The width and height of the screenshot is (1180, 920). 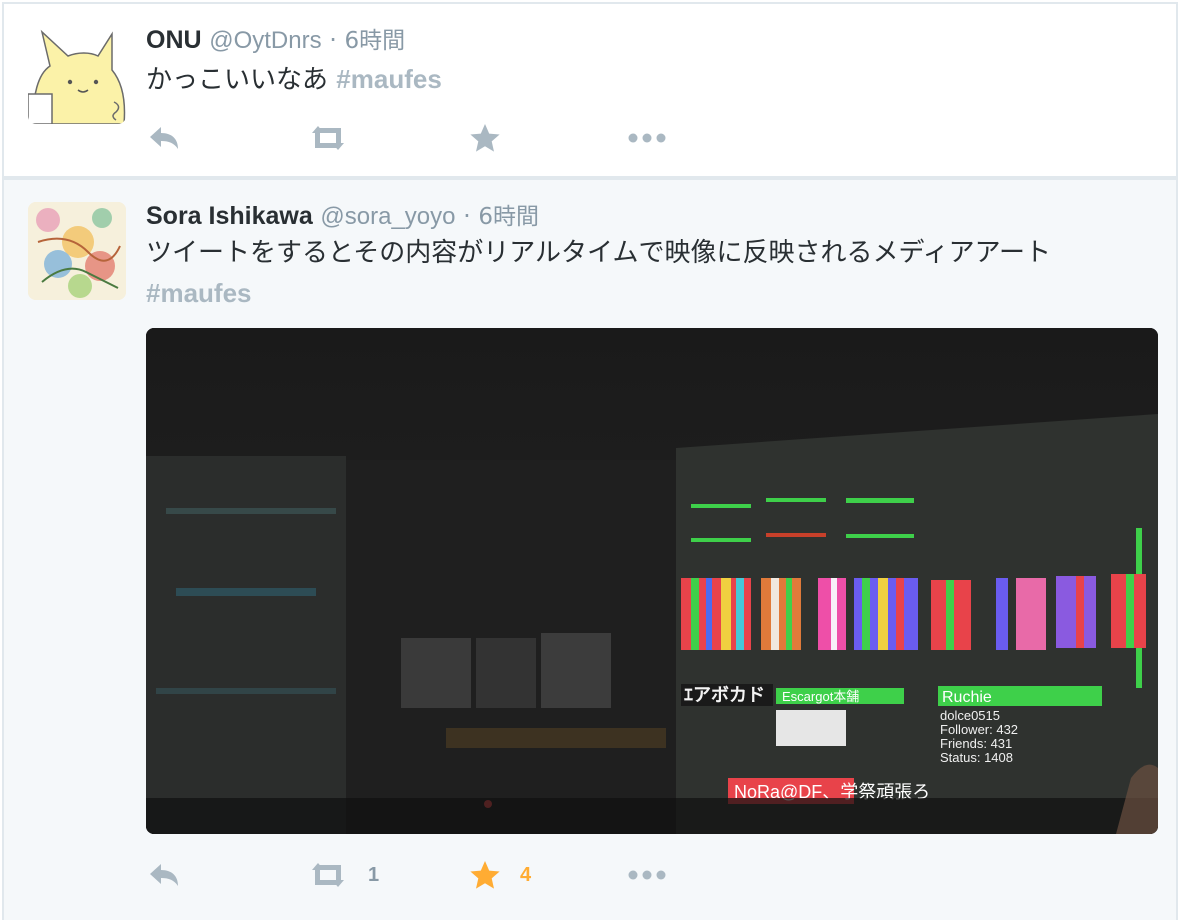 I want to click on tweet-text-body: かっこいいなあ, so click(x=237, y=80).